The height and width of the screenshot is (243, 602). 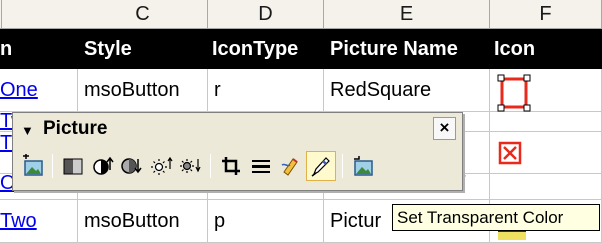 What do you see at coordinates (381, 90) in the screenshot?
I see `cell-text: RedSquare` at bounding box center [381, 90].